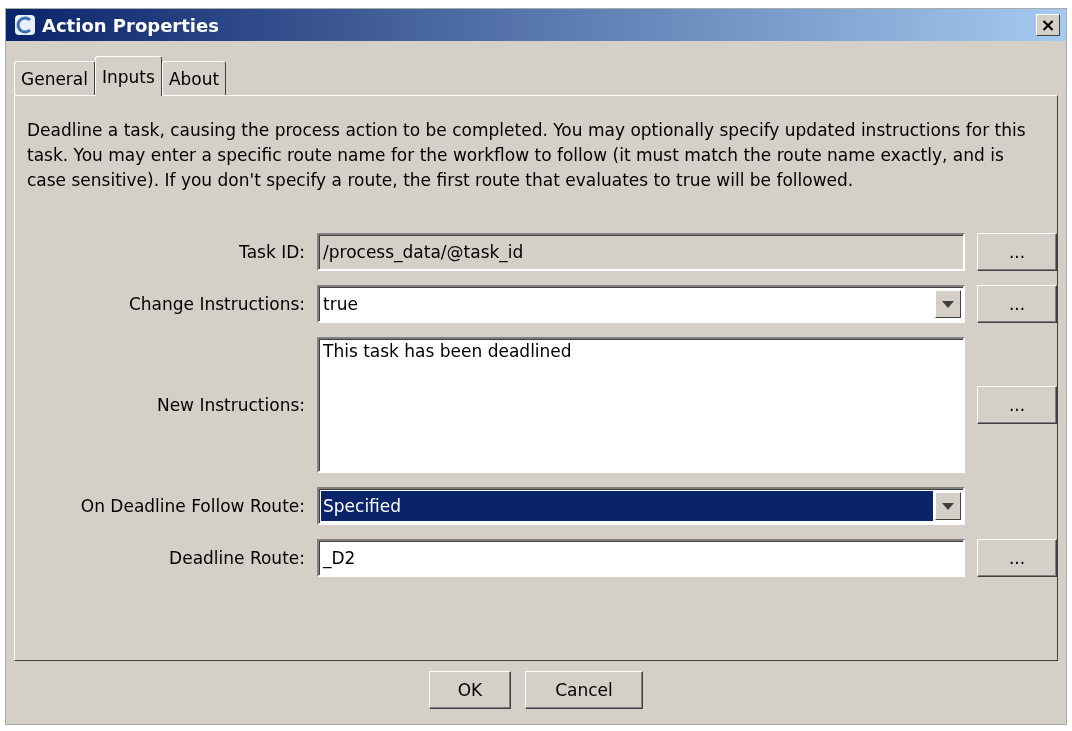  I want to click on close-button: ×, so click(1048, 25).